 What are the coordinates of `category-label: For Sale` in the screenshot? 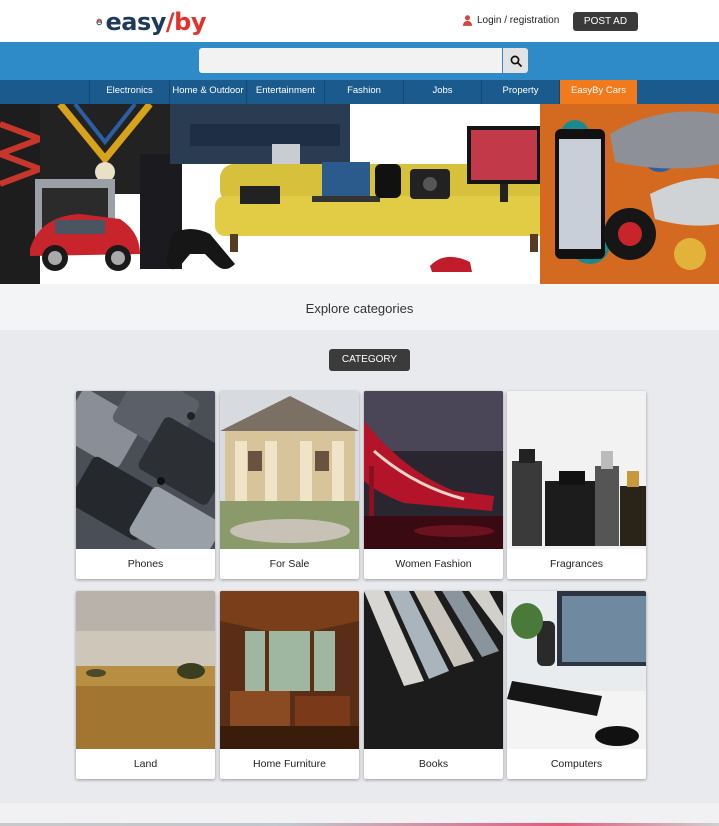 It's located at (289, 564).